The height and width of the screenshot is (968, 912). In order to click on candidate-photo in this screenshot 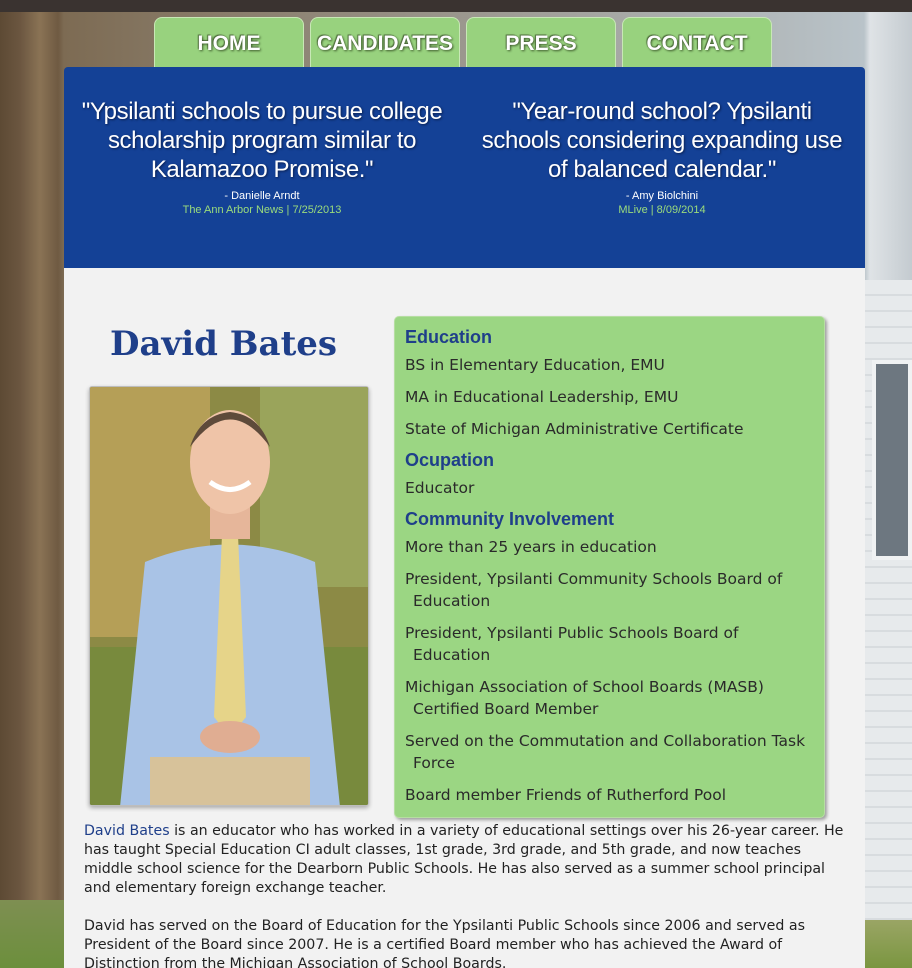, I will do `click(229, 596)`.